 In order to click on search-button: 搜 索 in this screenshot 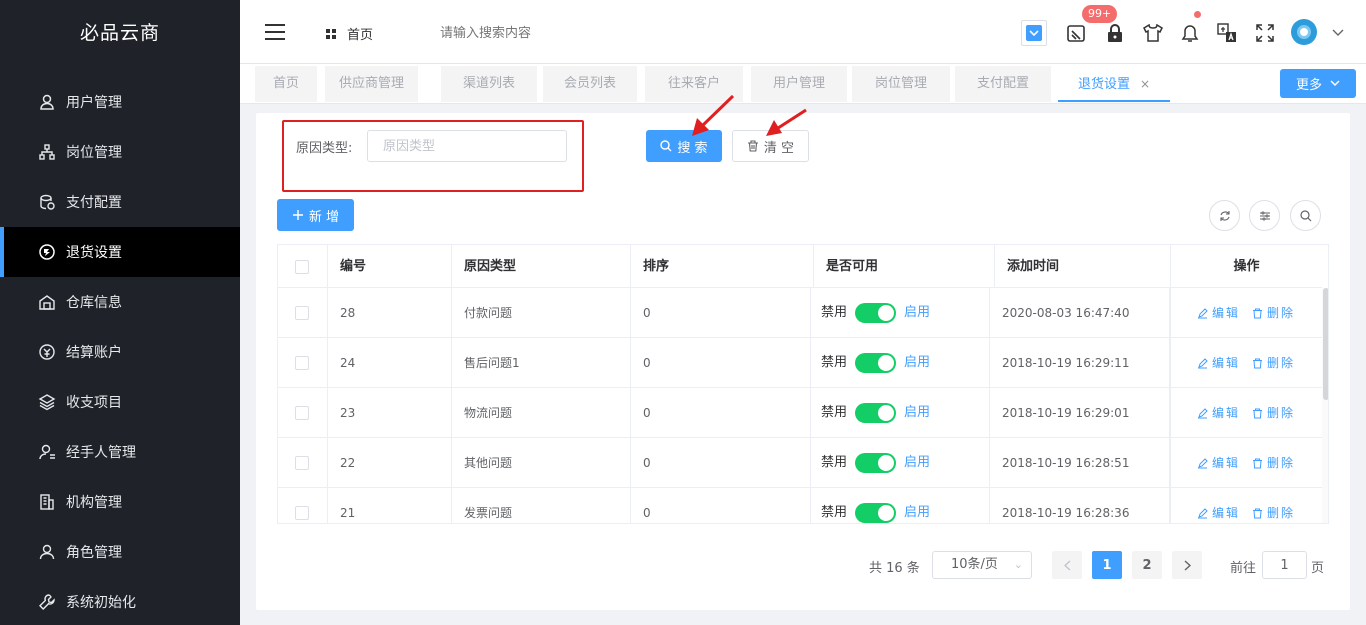, I will do `click(684, 146)`.